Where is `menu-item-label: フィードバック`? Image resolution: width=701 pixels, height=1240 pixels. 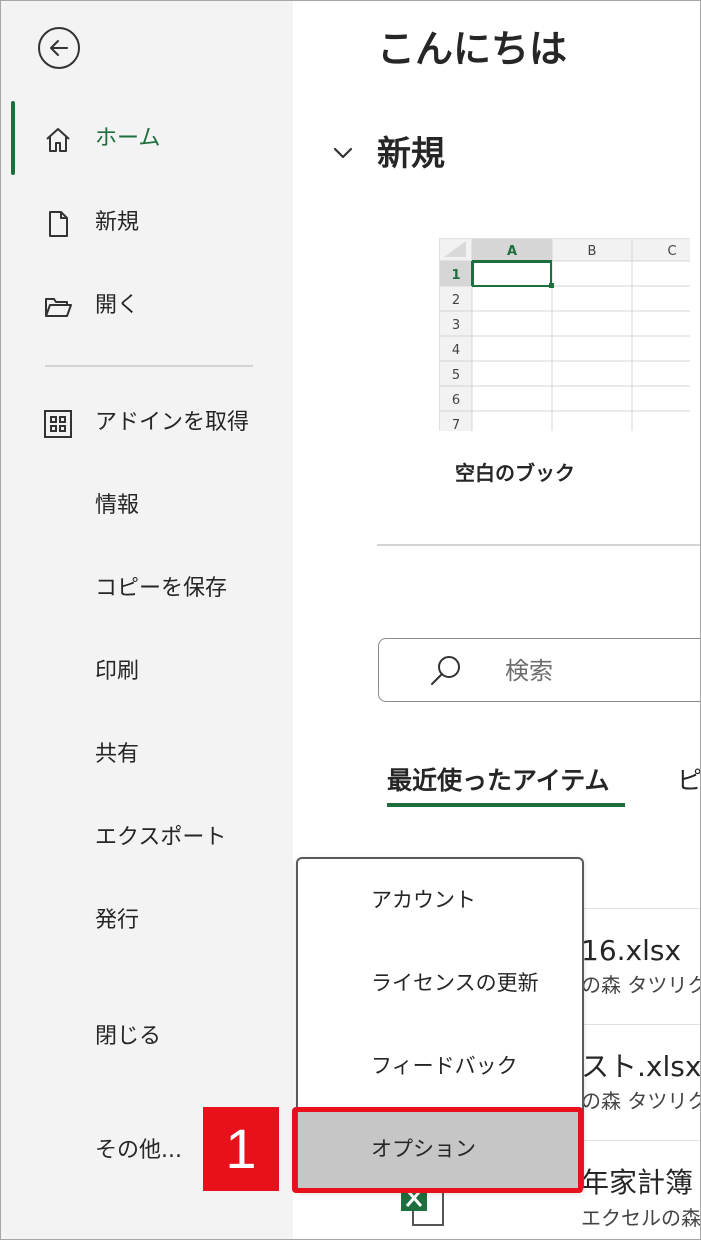 menu-item-label: フィードバック is located at coordinates (444, 1066).